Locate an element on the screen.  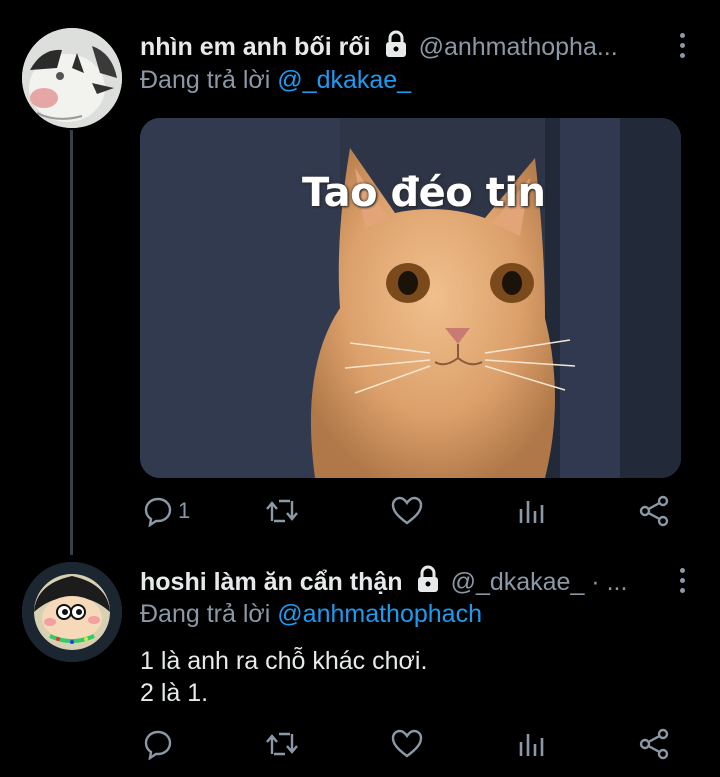
cartoon-avatar-image is located at coordinates (72, 612).